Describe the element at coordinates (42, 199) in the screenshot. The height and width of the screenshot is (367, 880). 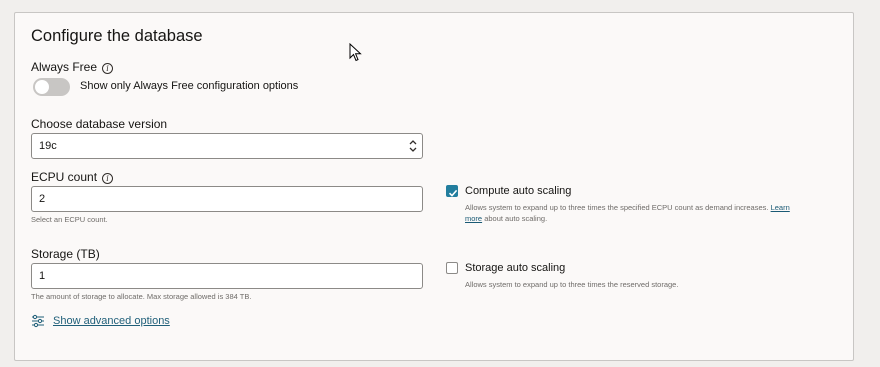
I see `ecpu-value: 2` at that location.